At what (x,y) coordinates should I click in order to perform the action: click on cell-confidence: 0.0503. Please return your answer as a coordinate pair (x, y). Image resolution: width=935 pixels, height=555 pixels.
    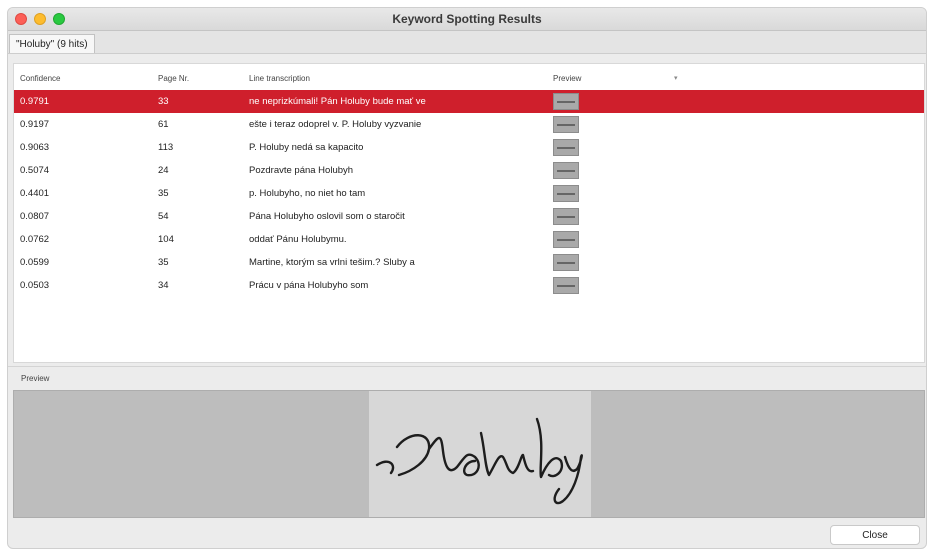
    Looking at the image, I should click on (35, 285).